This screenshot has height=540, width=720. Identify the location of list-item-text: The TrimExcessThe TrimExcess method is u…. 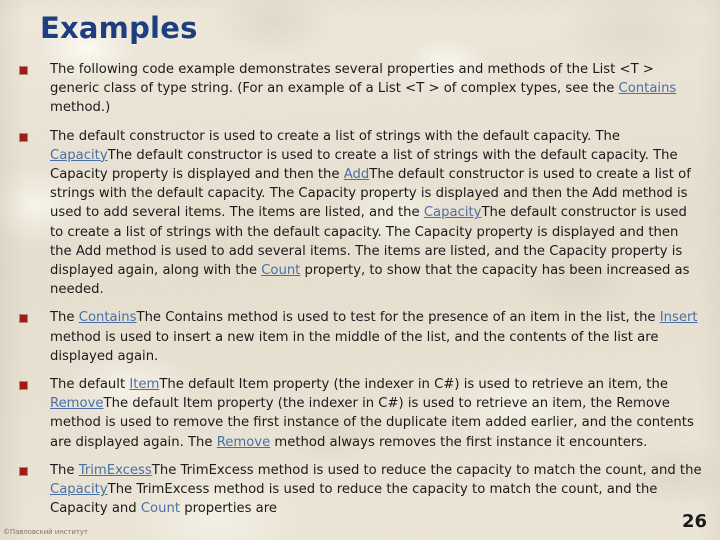
(376, 489).